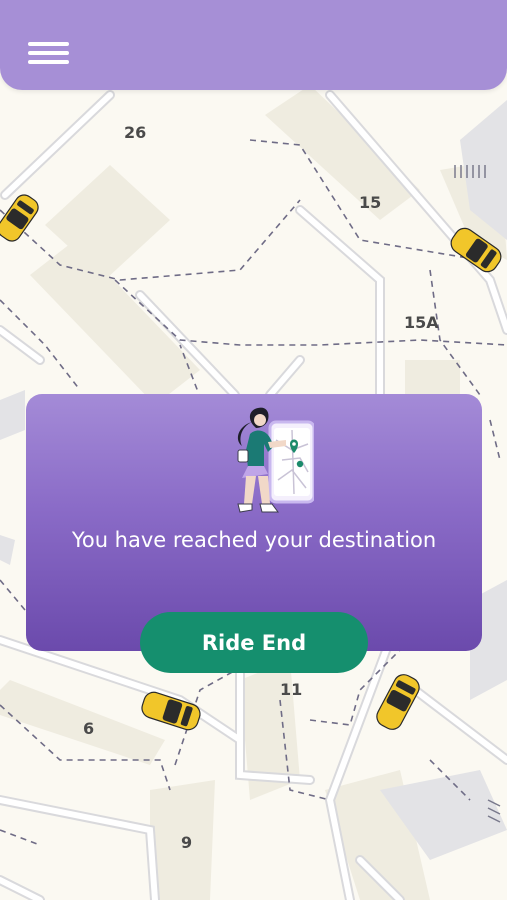 The image size is (507, 900). I want to click on hamburger-menu-icon, so click(50, 54).